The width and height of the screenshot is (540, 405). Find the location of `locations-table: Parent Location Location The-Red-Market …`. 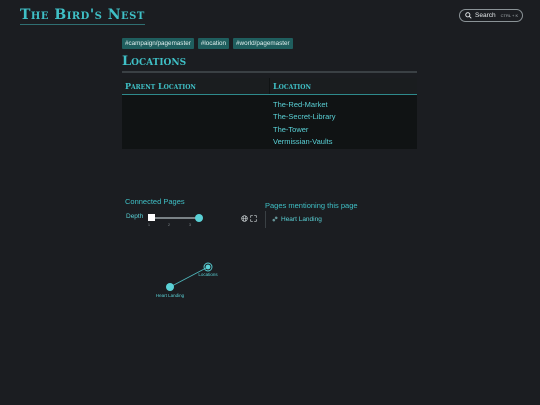

locations-table: Parent Location Location The-Red-Market … is located at coordinates (269, 113).